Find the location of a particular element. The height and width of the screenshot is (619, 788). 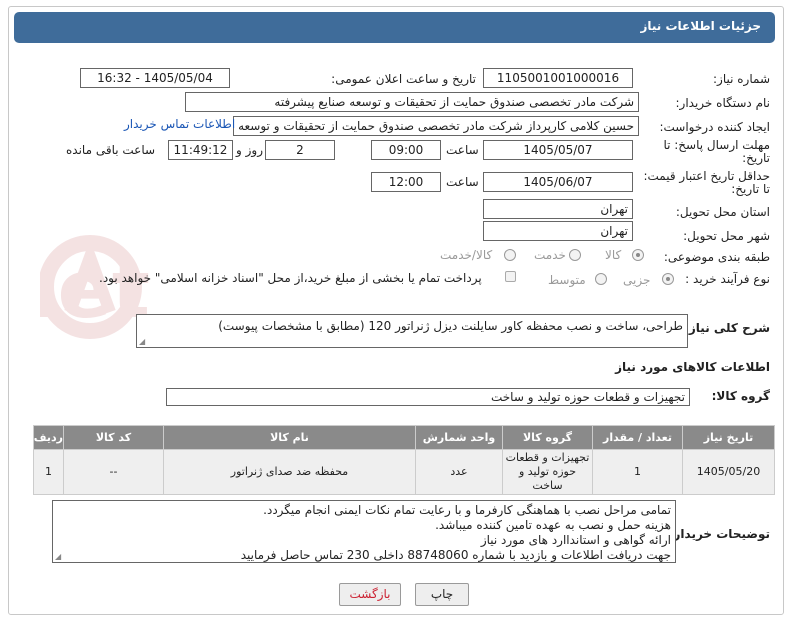

price-date-field: 1405/06/07 is located at coordinates (558, 182).